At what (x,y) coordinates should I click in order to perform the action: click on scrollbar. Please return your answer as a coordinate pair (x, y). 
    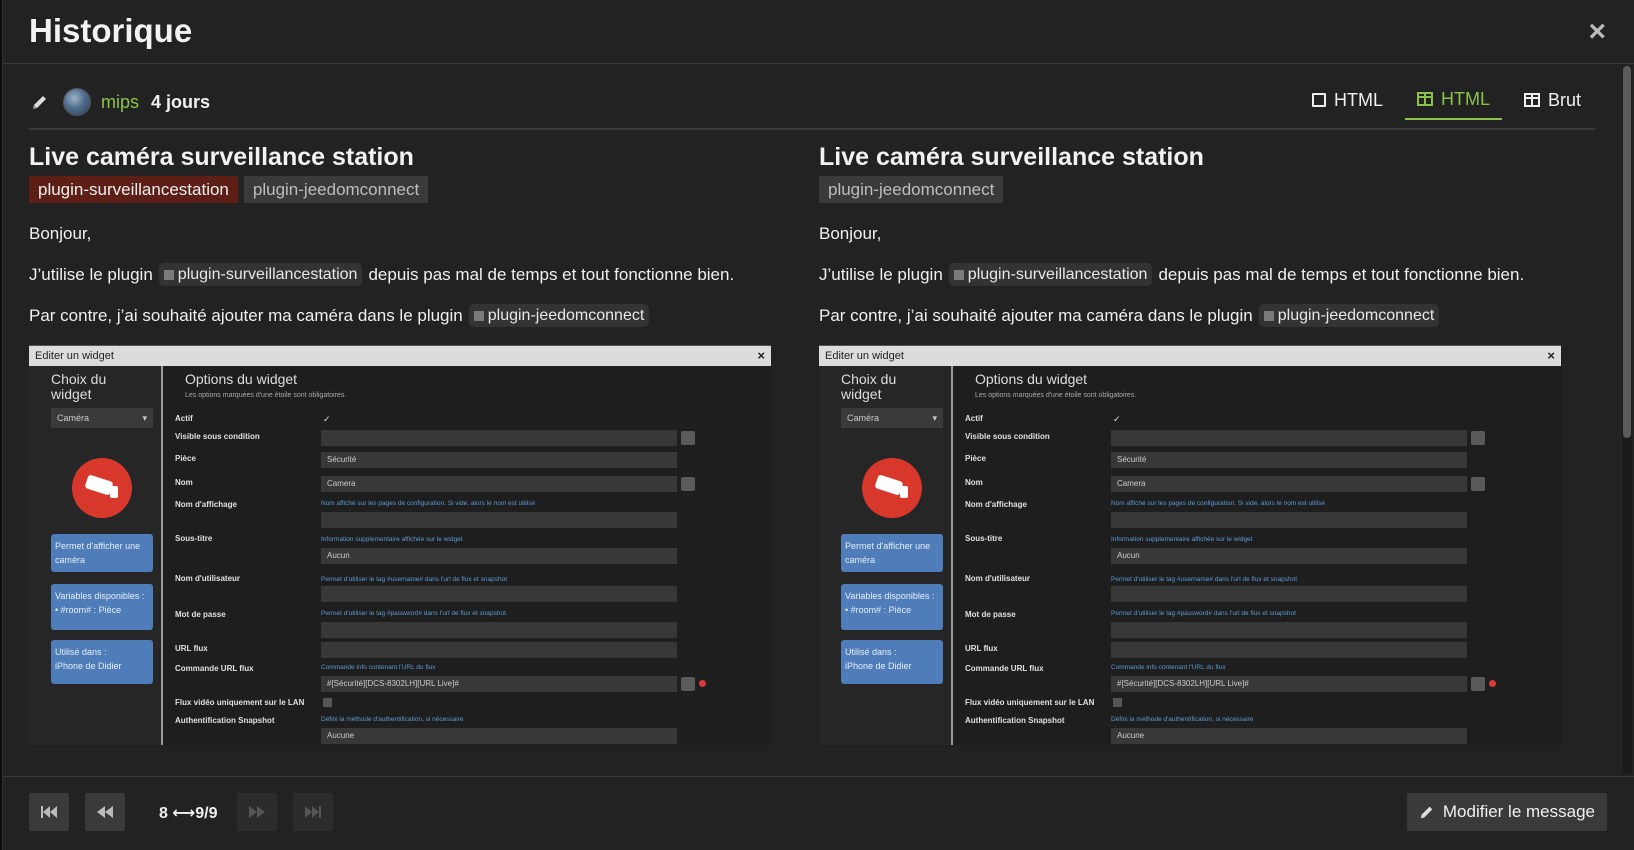
    Looking at the image, I should click on (1627, 420).